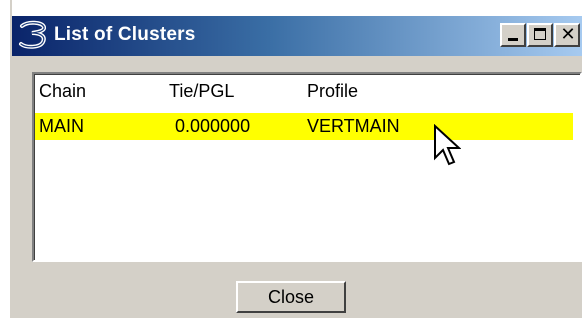 The image size is (582, 318). Describe the element at coordinates (213, 126) in the screenshot. I see `cell-tie-pgl: 0.000000` at that location.